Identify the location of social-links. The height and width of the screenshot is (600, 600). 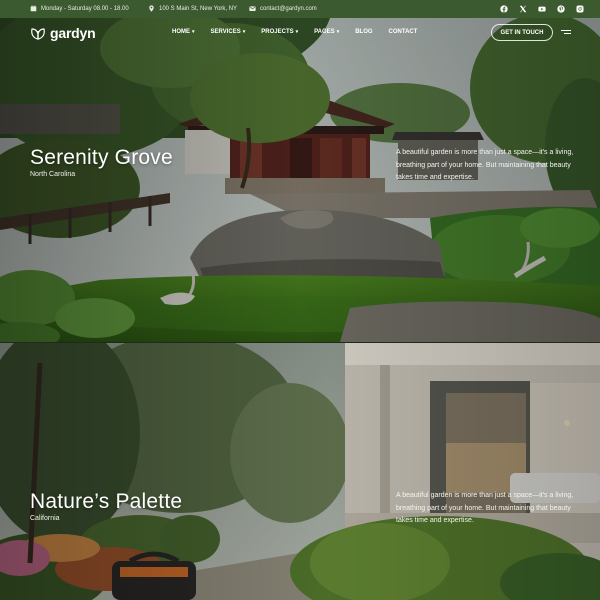
(541, 8).